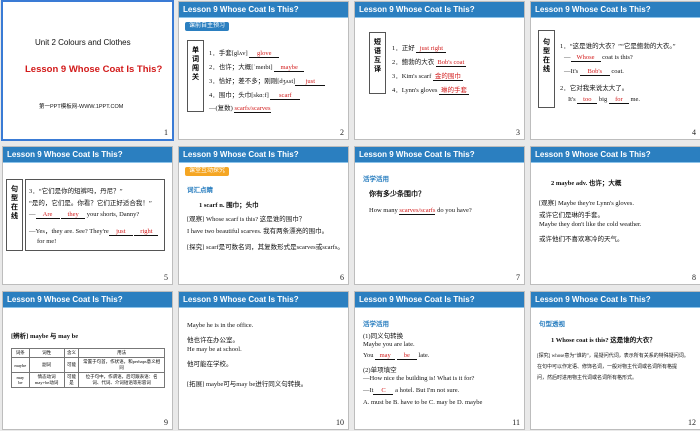  What do you see at coordinates (46, 353) in the screenshot?
I see `table-cell: 词性` at bounding box center [46, 353].